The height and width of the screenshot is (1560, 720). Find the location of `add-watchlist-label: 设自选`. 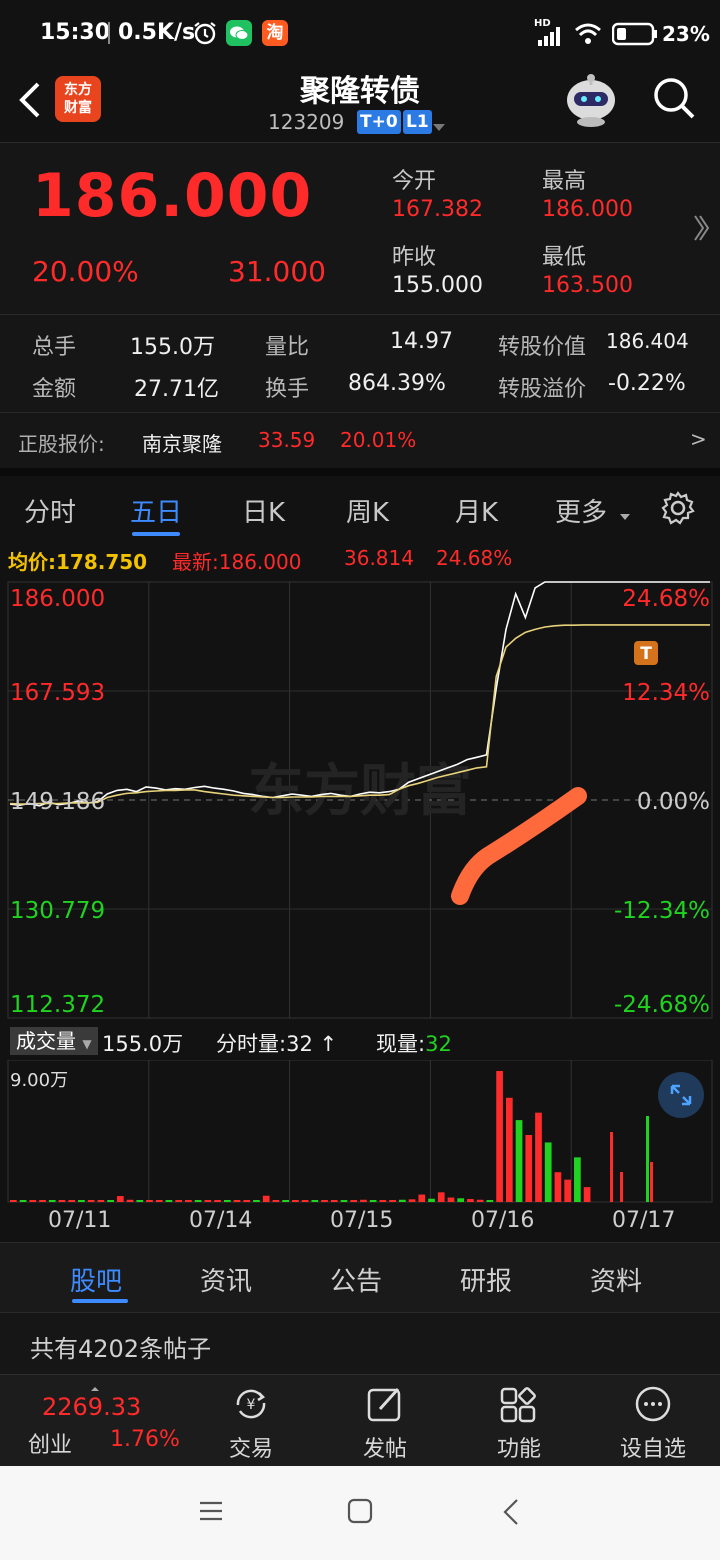

add-watchlist-label: 设自选 is located at coordinates (653, 1447).